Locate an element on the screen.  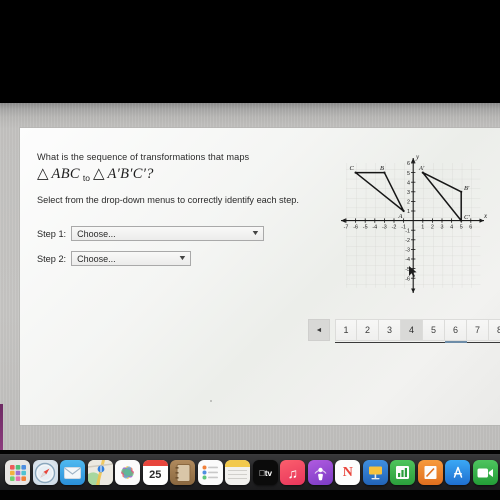
pagination-page-4: 4 is located at coordinates (412, 330).